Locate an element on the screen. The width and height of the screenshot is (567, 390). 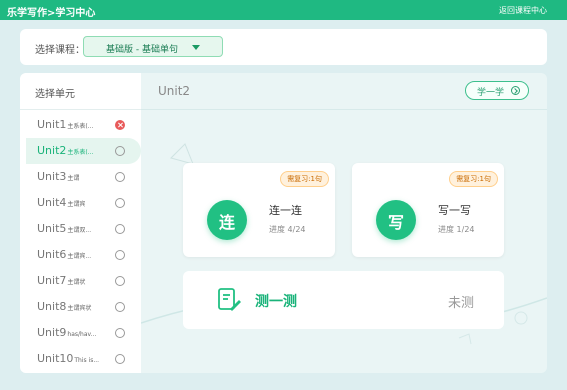
unit-name: Unit8 is located at coordinates (52, 306).